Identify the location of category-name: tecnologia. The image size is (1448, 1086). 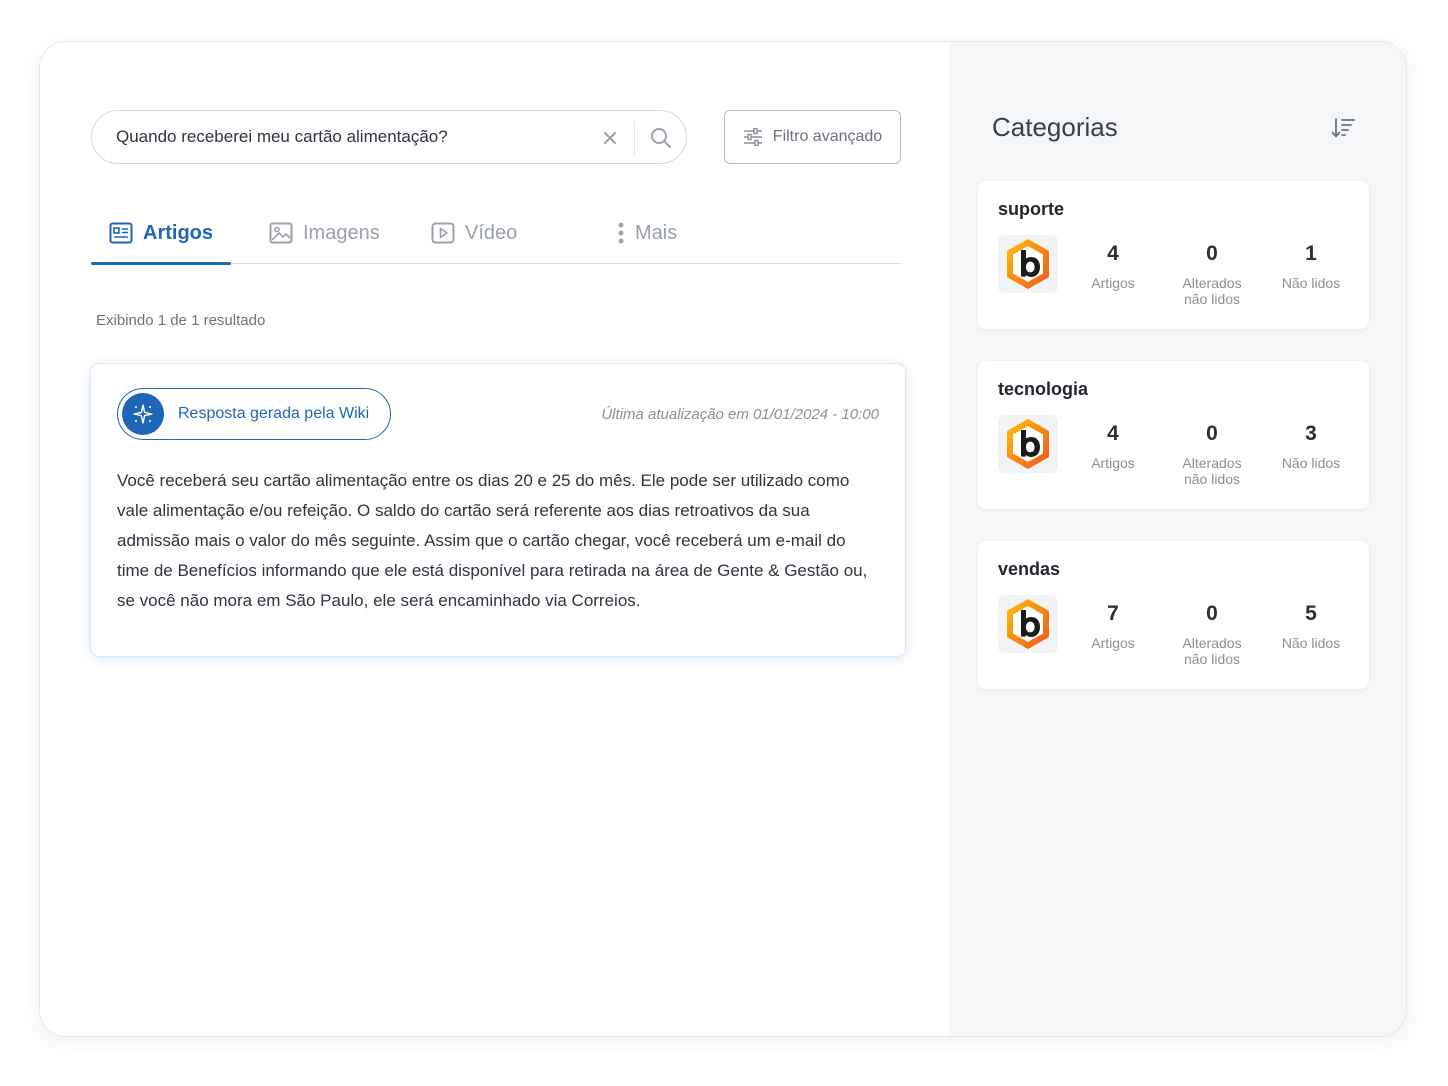
(1043, 389).